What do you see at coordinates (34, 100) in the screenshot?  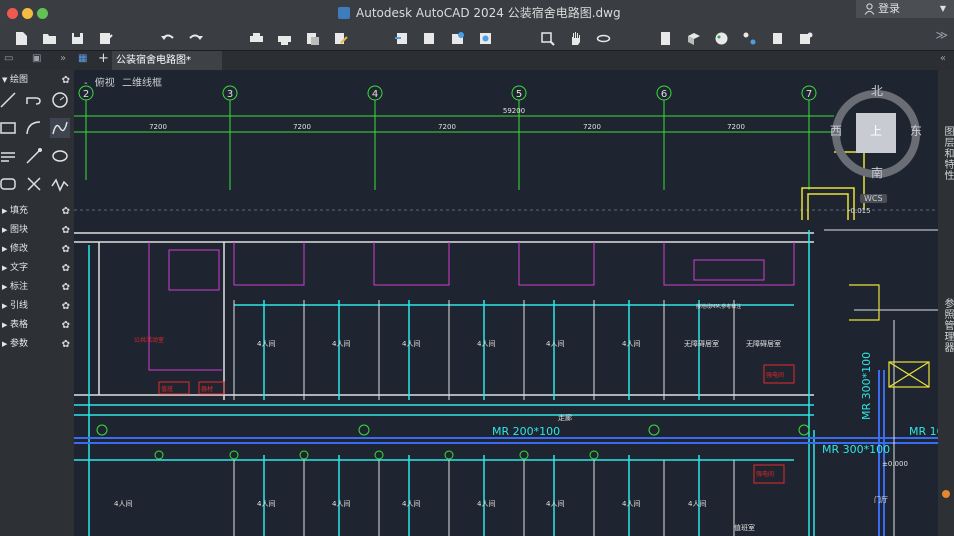 I see `polyline-tool` at bounding box center [34, 100].